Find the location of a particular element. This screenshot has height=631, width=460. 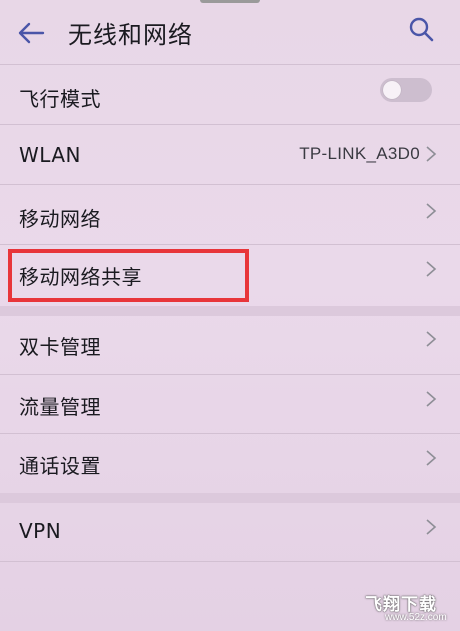

vpn-row: VPN is located at coordinates (230, 532).